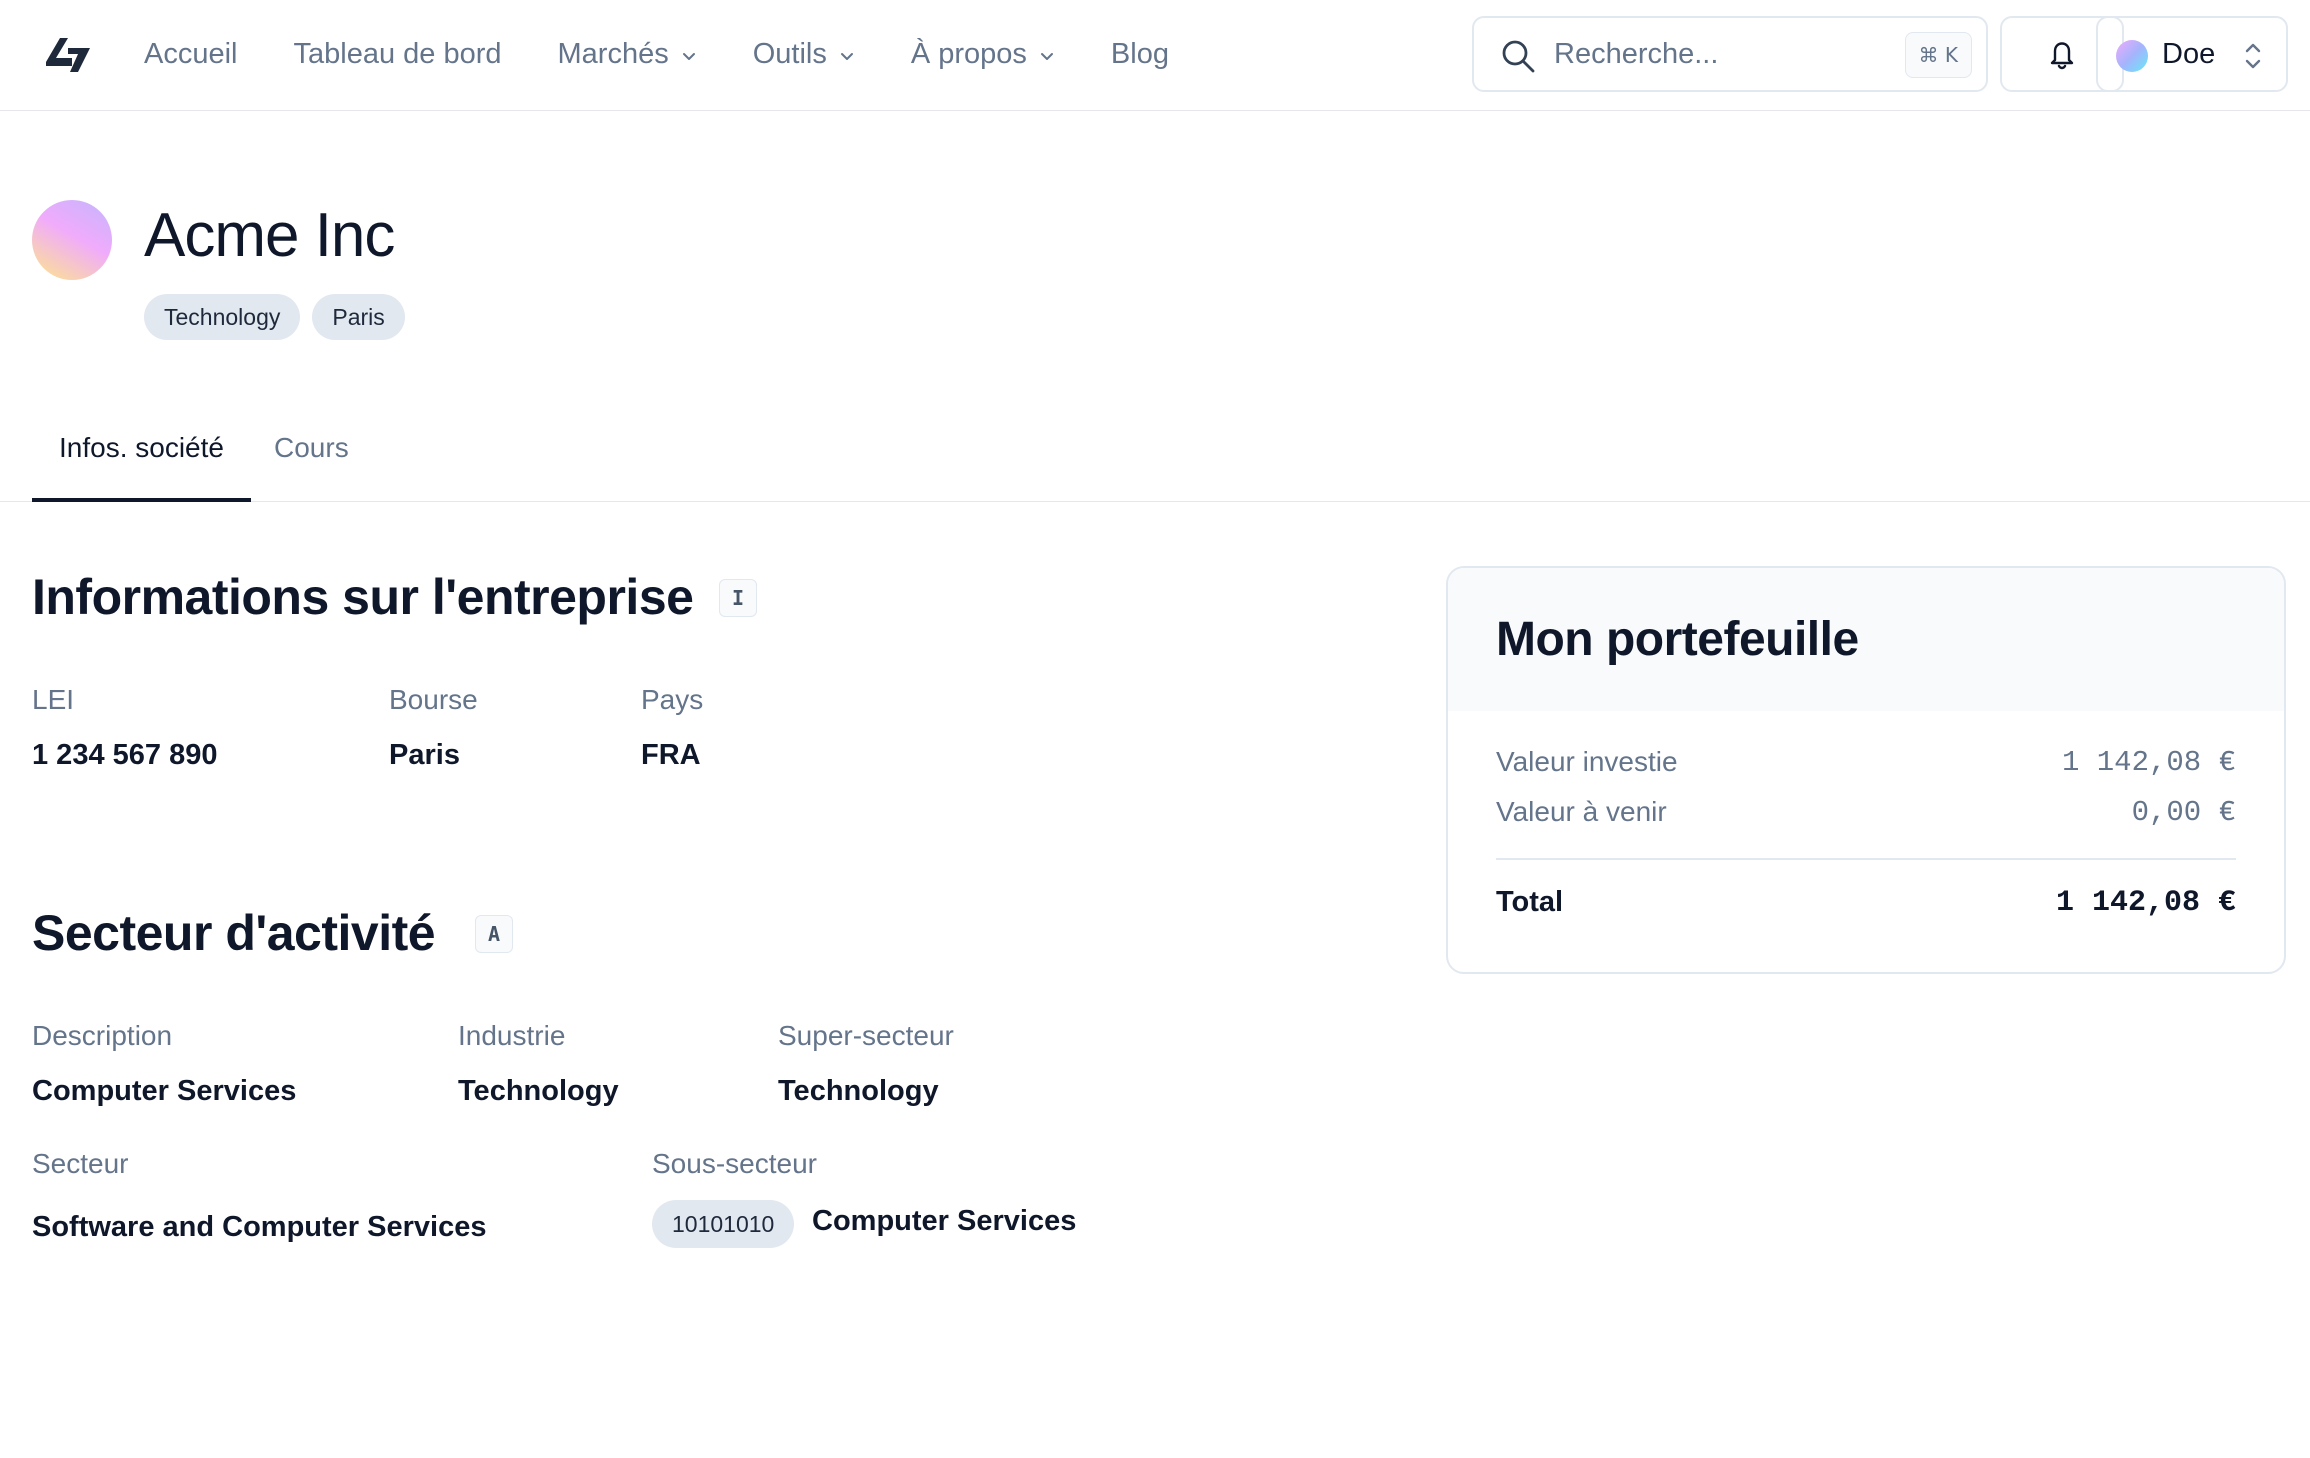 The image size is (2310, 1458). I want to click on search-shortcut-badge: ⌘ K, so click(1938, 55).